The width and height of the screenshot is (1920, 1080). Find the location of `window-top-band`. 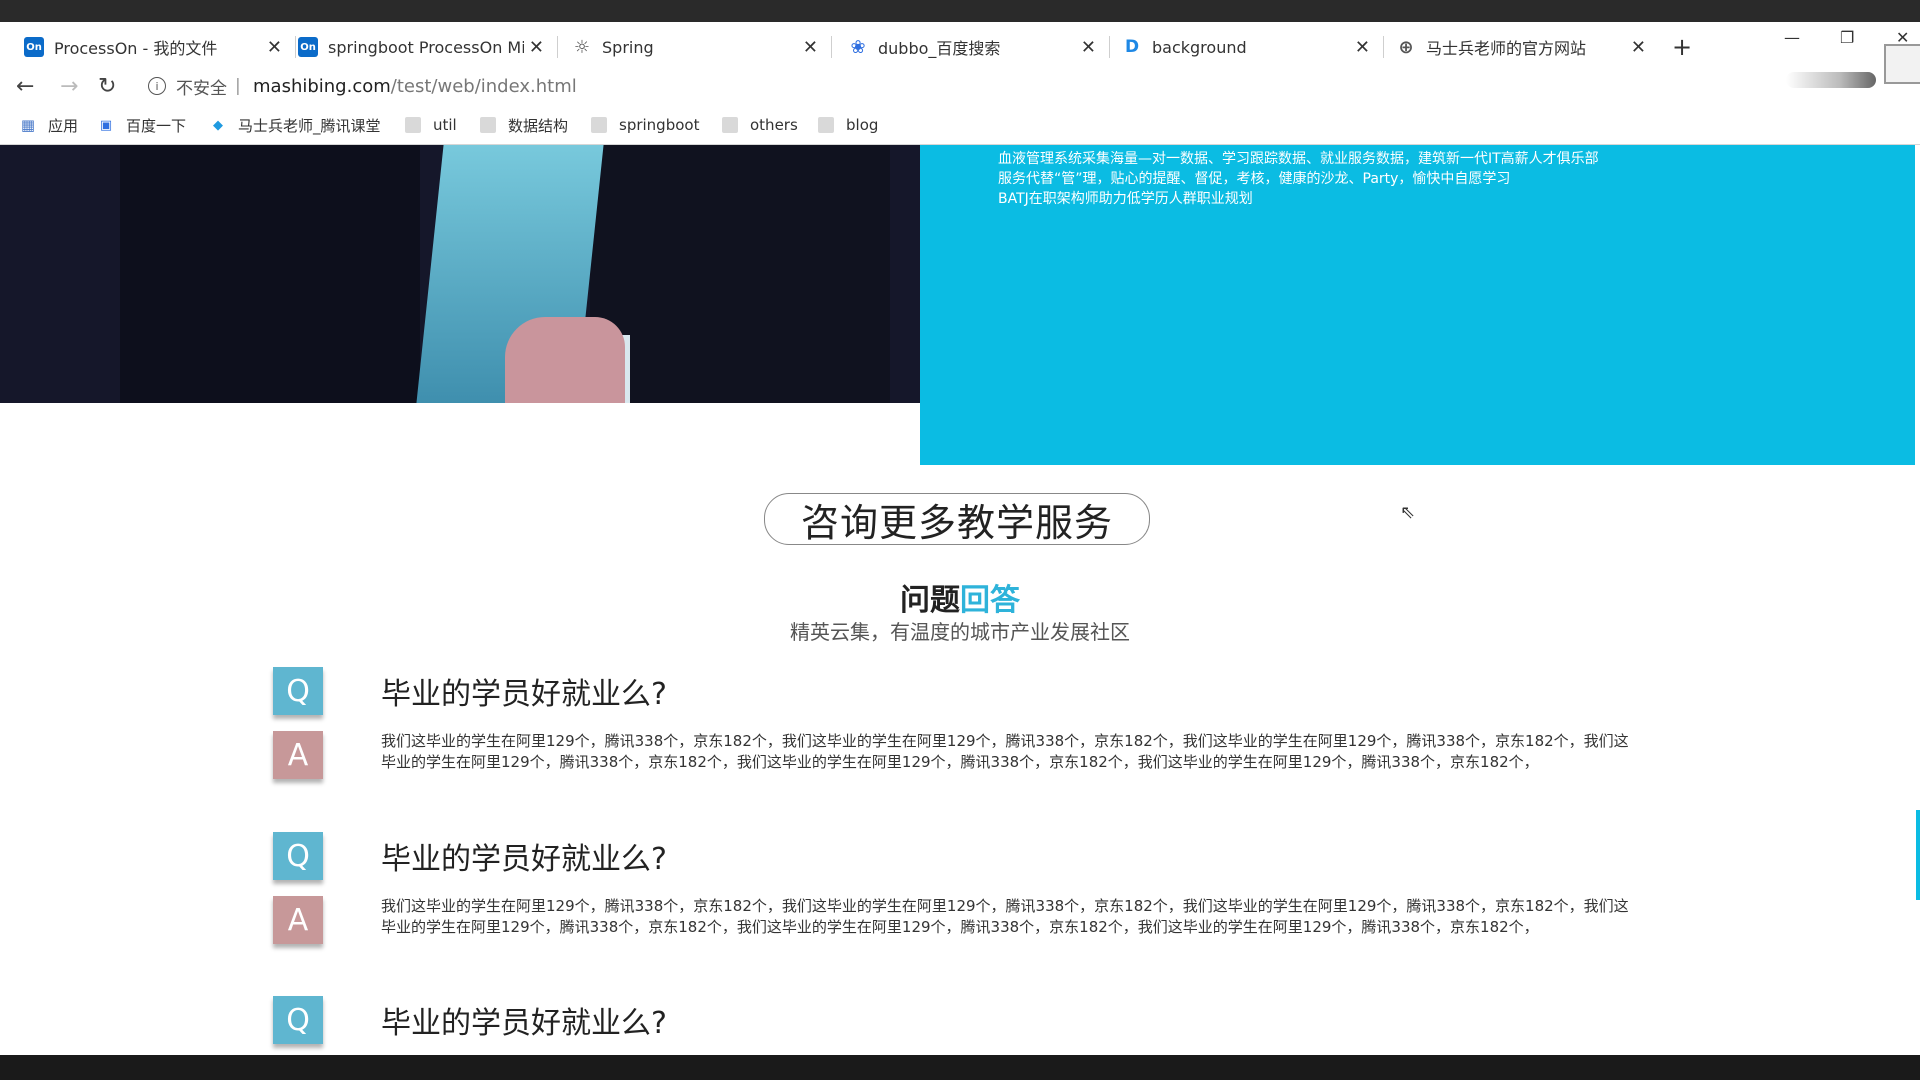

window-top-band is located at coordinates (960, 11).